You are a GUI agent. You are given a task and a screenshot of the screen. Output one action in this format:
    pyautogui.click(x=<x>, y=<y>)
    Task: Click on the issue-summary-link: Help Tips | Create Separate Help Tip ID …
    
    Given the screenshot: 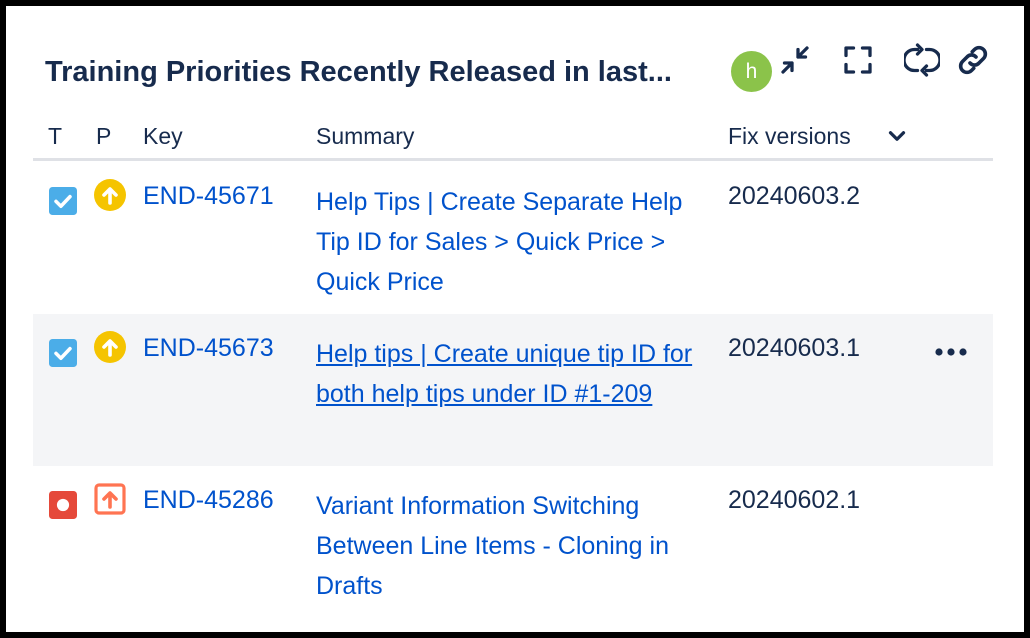 What is the action you would take?
    pyautogui.click(x=516, y=242)
    